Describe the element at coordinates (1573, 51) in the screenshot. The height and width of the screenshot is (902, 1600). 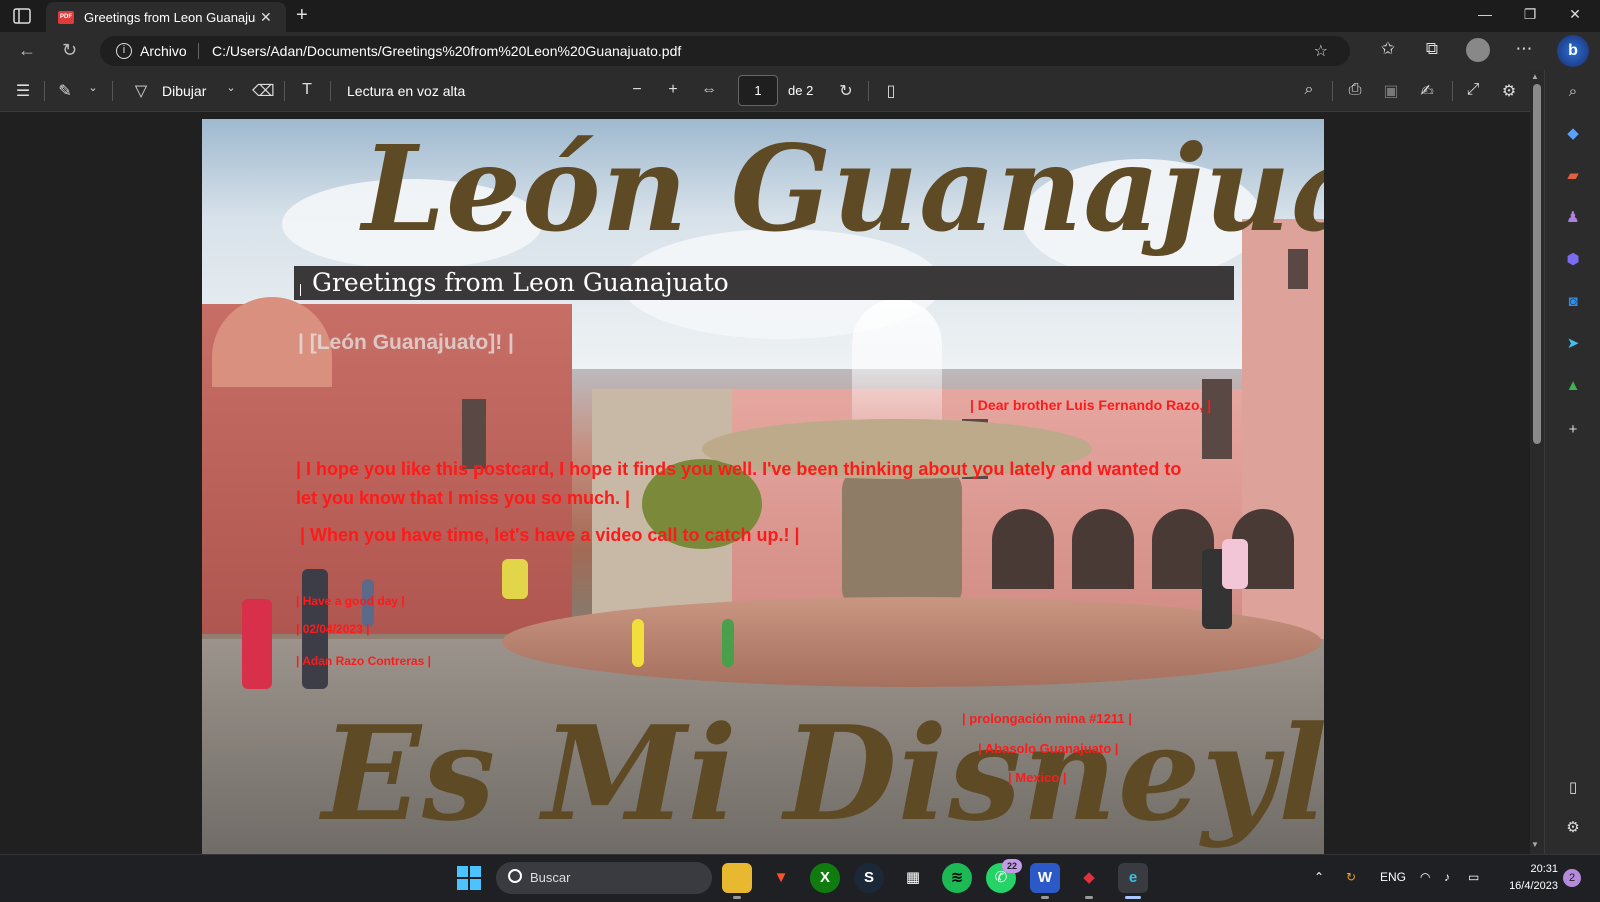
I see `bing-copilot-icon: b` at that location.